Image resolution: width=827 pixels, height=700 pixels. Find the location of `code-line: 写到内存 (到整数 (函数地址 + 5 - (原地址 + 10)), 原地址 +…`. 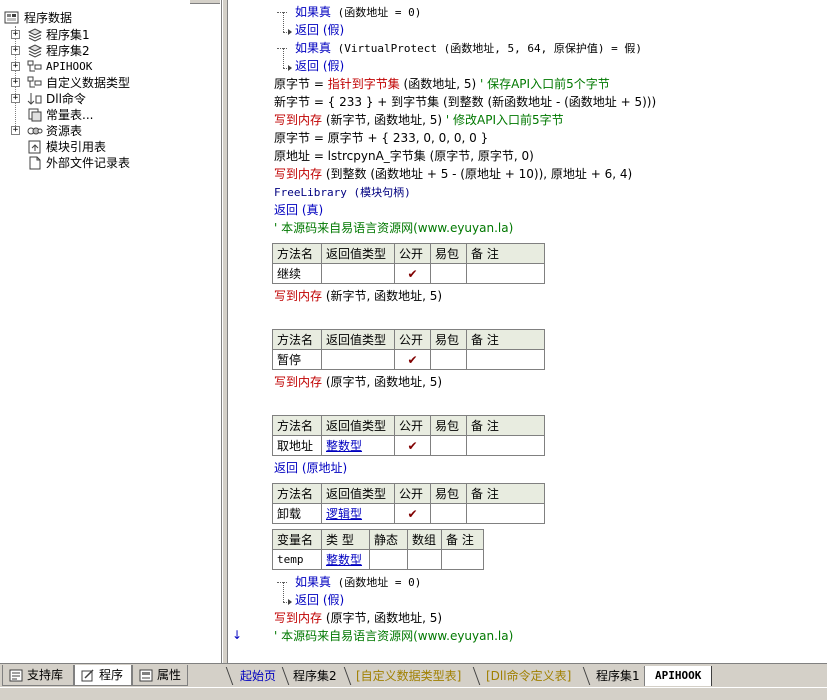

code-line: 写到内存 (到整数 (函数地址 + 5 - (原地址 + 10)), 原地址 +… is located at coordinates (453, 174).